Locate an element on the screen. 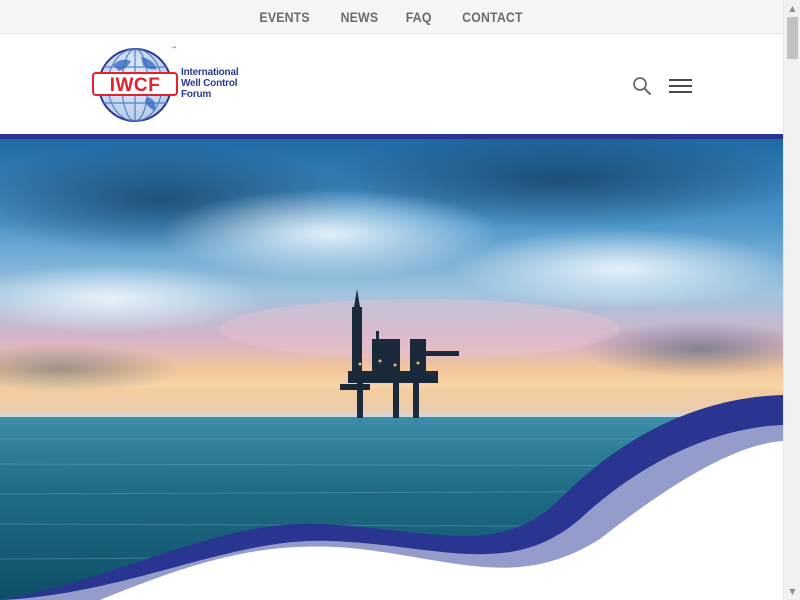  menu-button is located at coordinates (680, 86).